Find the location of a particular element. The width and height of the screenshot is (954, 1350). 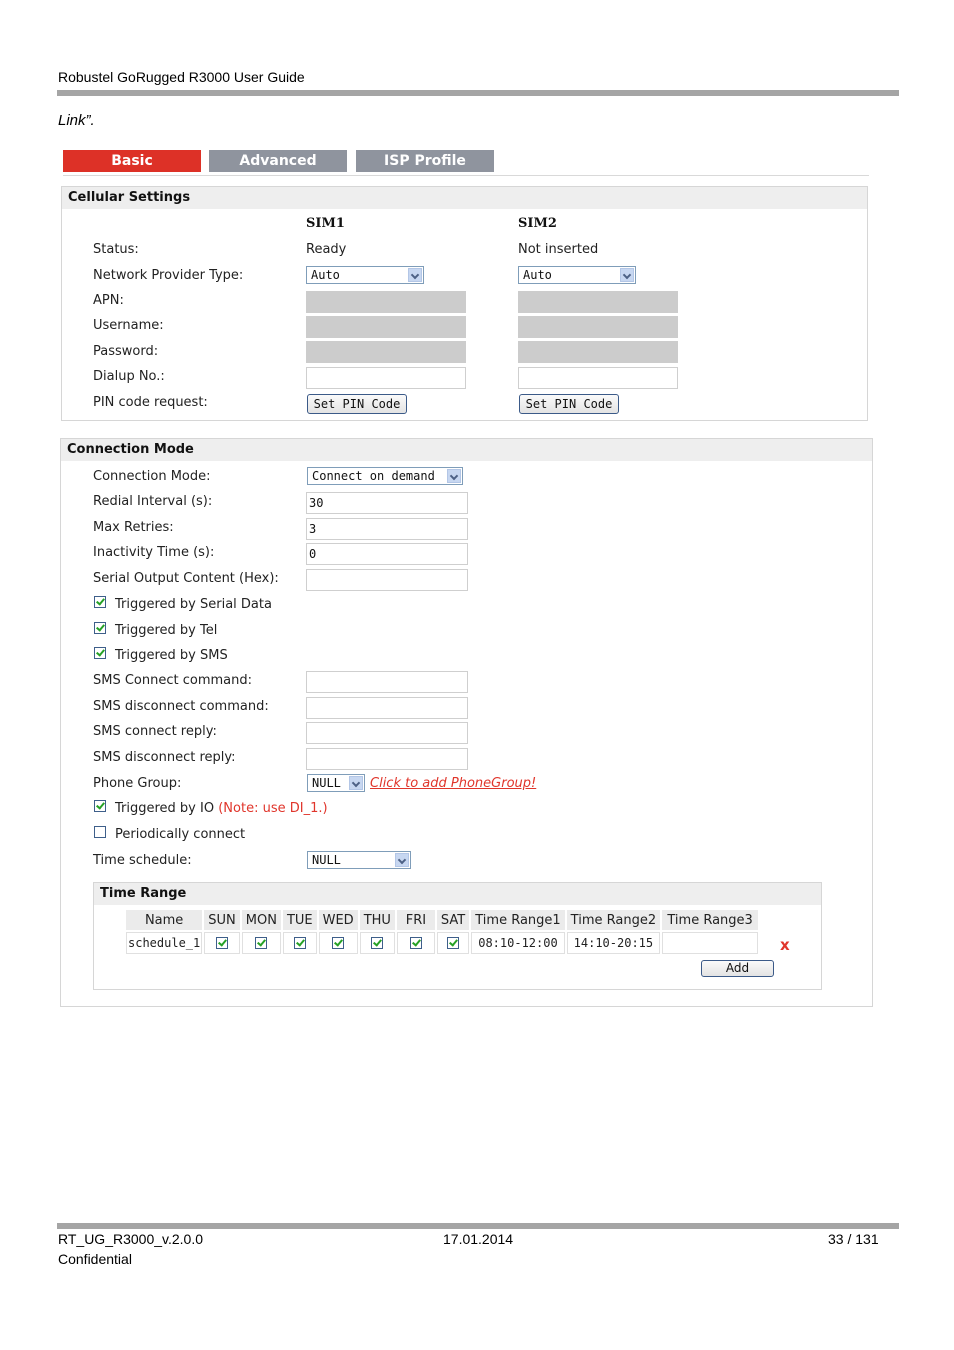

time-schedule-select: NULL is located at coordinates (359, 860).